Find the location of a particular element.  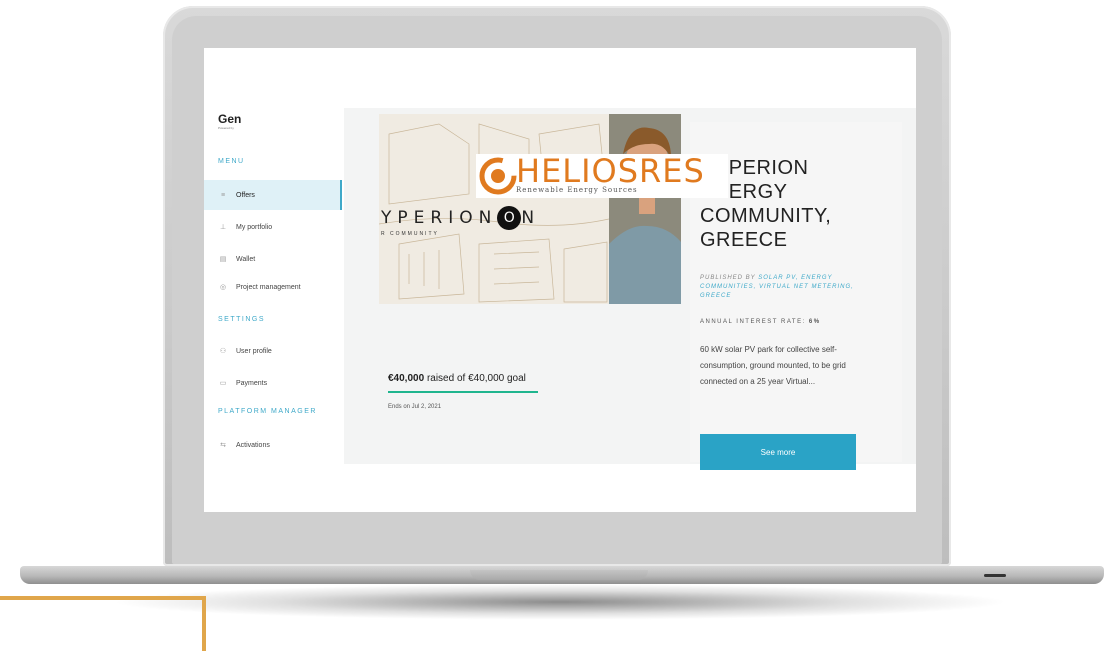

project-icon: ◎ is located at coordinates (223, 287).